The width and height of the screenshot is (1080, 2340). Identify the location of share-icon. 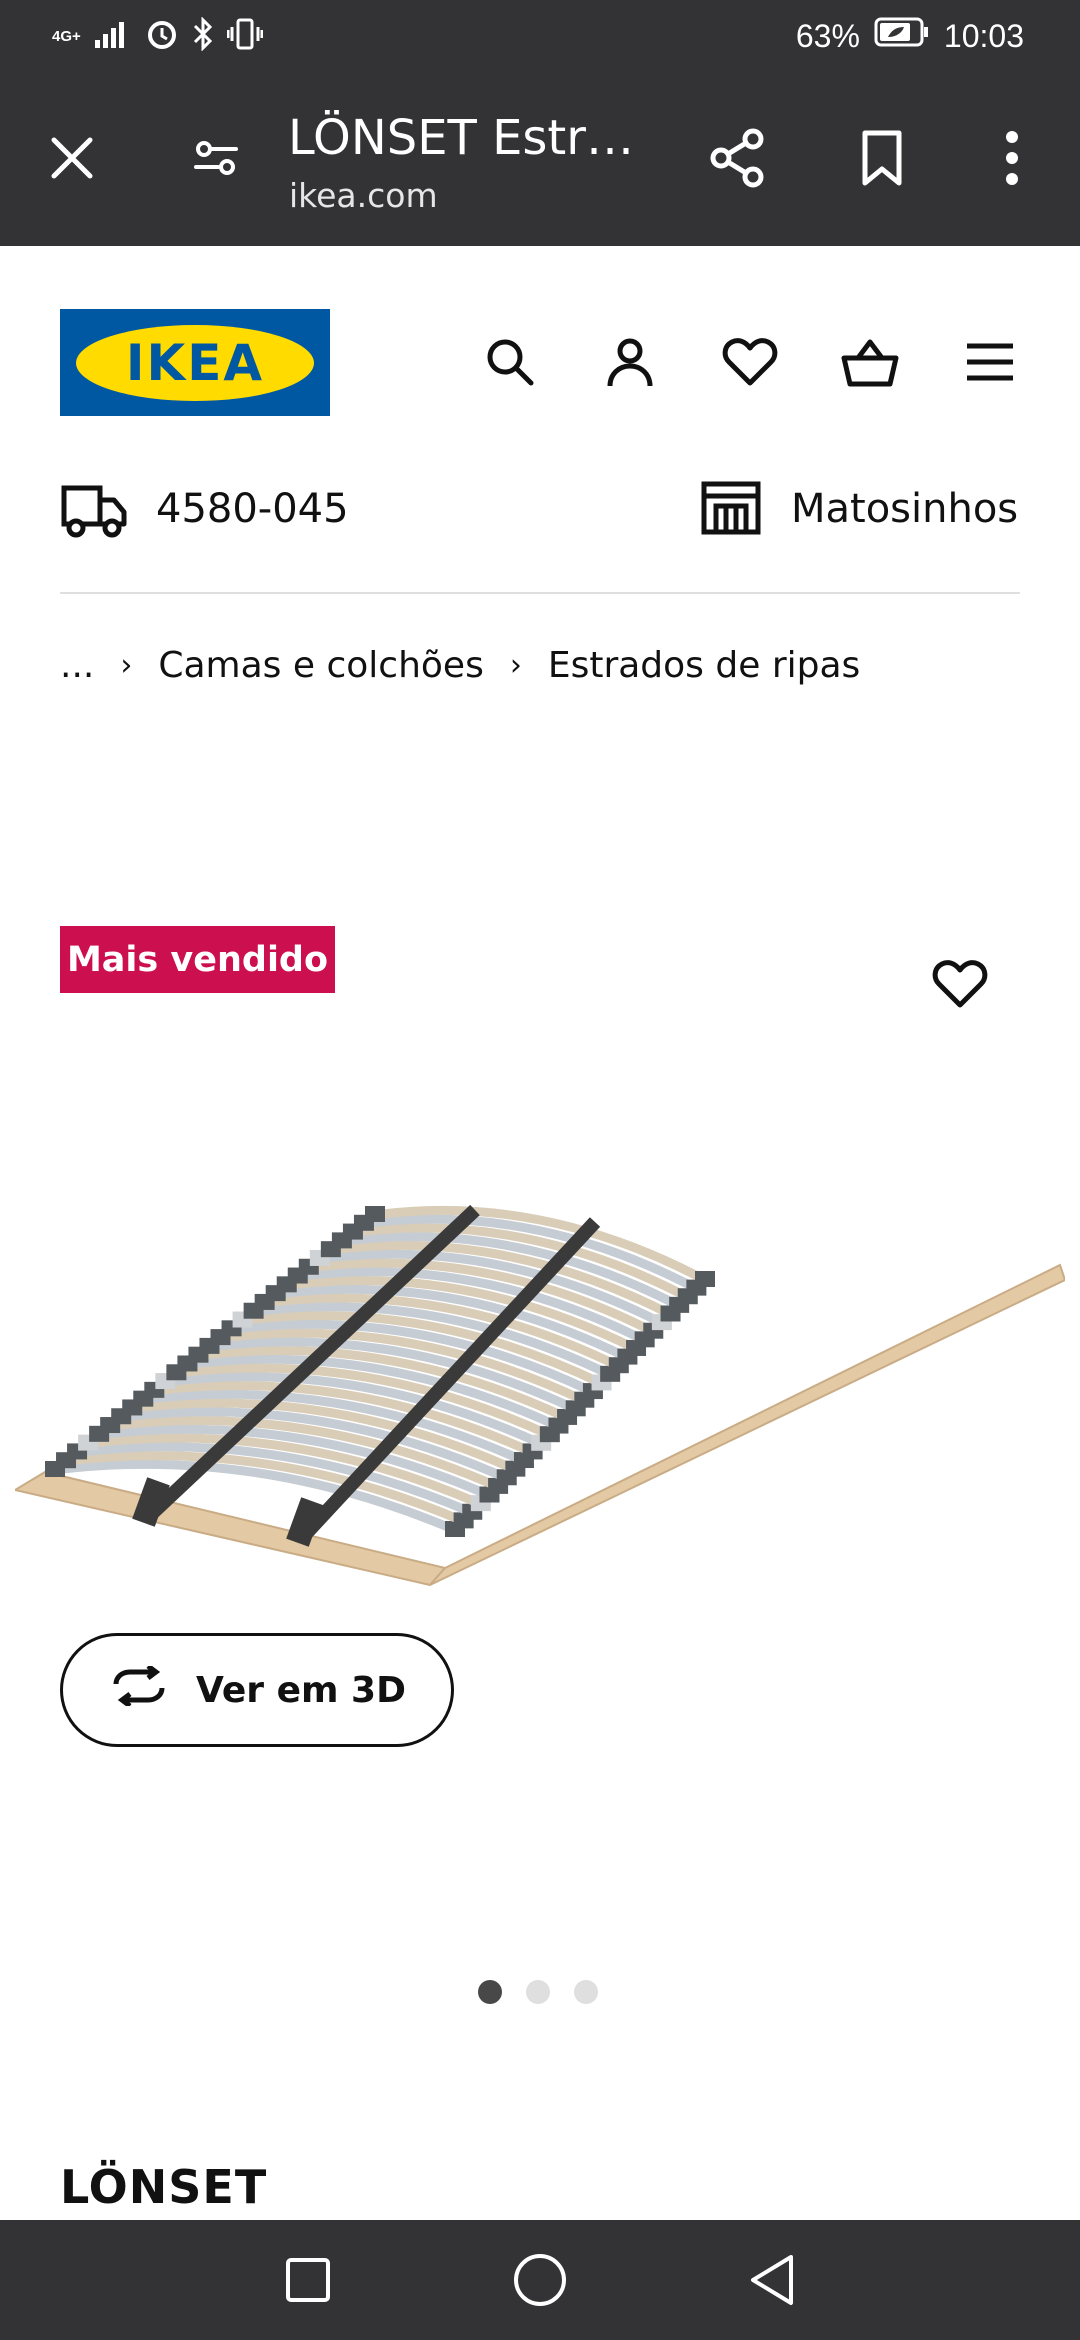
(738, 158).